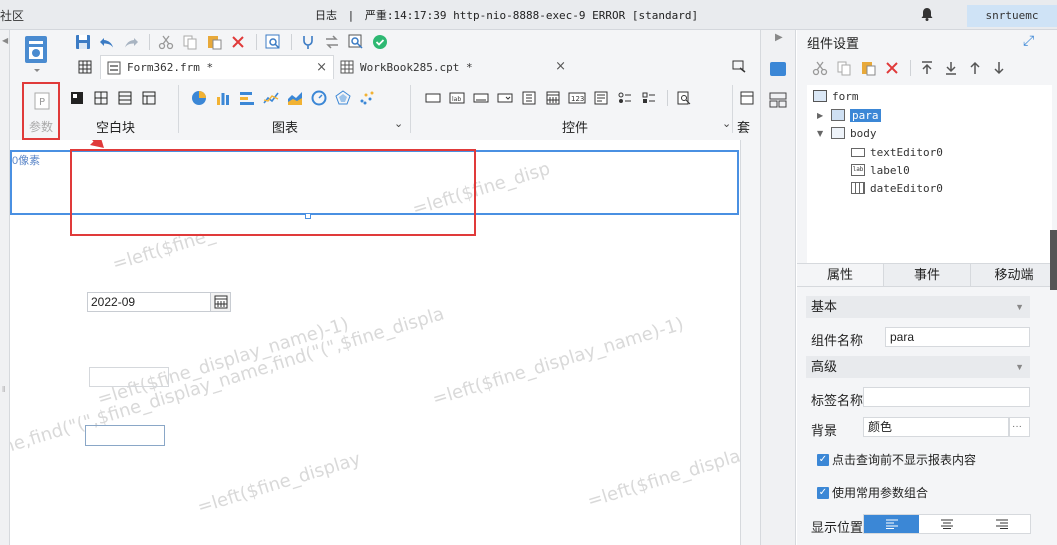  What do you see at coordinates (125, 98) in the screenshot?
I see `tab-layout-icon` at bounding box center [125, 98].